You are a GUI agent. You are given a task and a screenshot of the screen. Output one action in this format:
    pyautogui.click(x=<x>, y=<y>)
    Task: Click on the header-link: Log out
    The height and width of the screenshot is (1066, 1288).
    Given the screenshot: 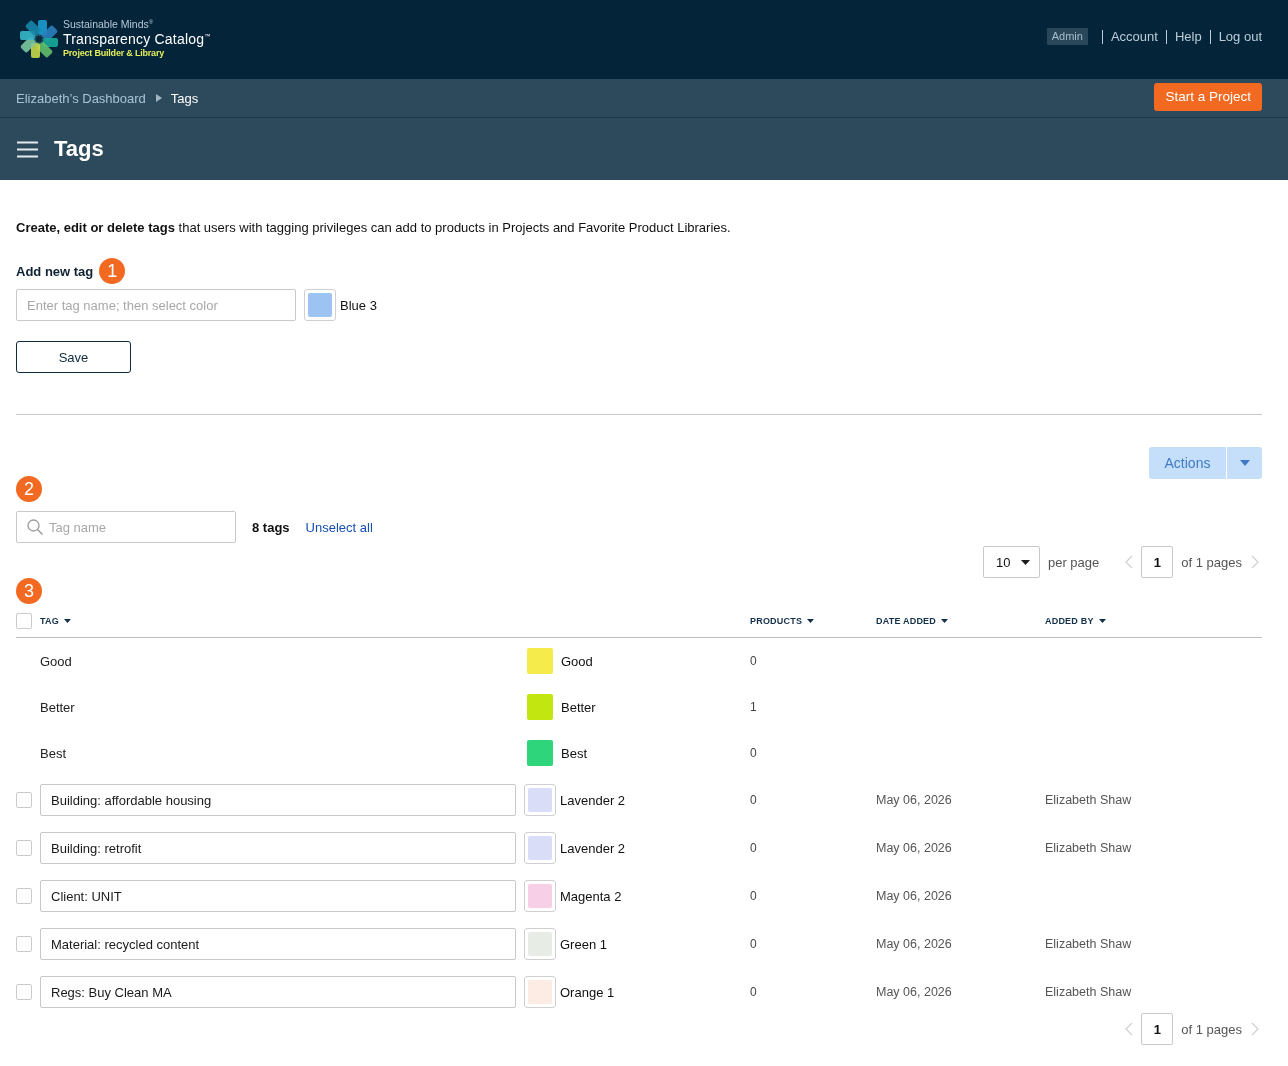 What is the action you would take?
    pyautogui.click(x=1240, y=36)
    